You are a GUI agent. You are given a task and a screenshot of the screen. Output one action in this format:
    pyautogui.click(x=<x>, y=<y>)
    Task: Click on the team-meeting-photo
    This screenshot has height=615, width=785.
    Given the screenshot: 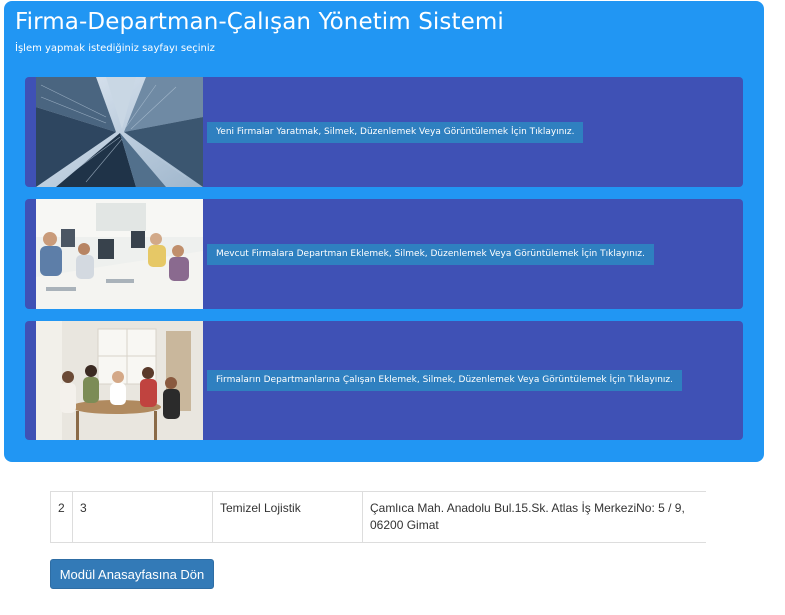 What is the action you would take?
    pyautogui.click(x=119, y=380)
    